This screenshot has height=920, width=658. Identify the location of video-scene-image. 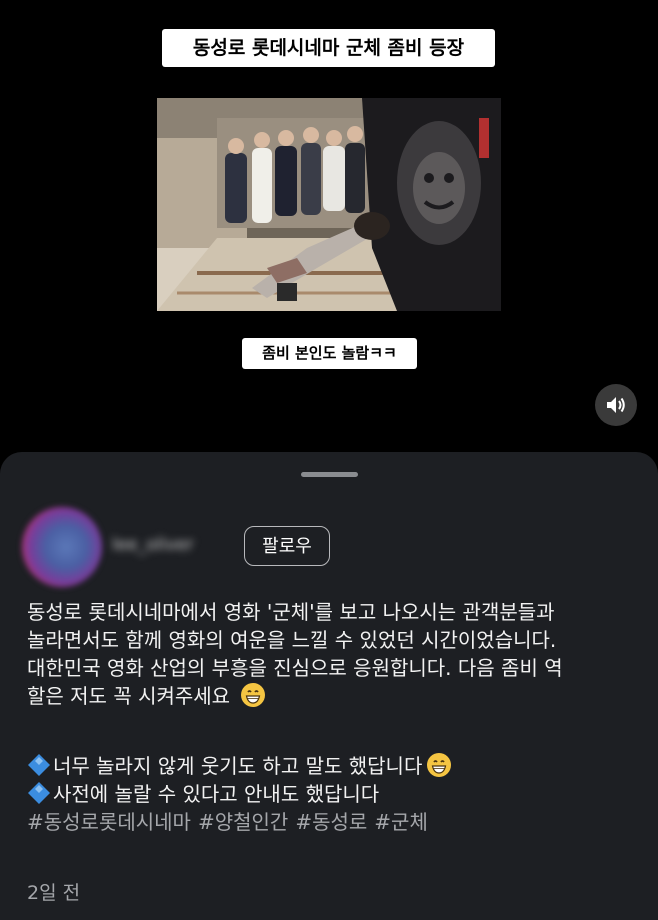
(329, 204).